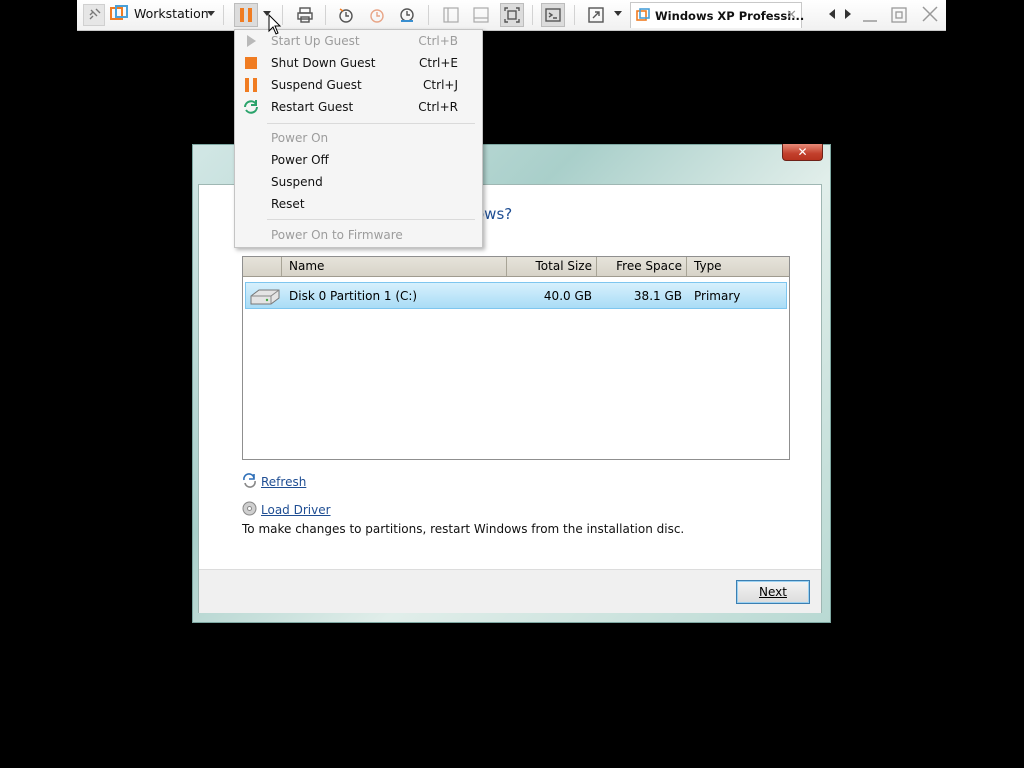 This screenshot has width=1024, height=768. What do you see at coordinates (251, 41) in the screenshot?
I see `play-icon` at bounding box center [251, 41].